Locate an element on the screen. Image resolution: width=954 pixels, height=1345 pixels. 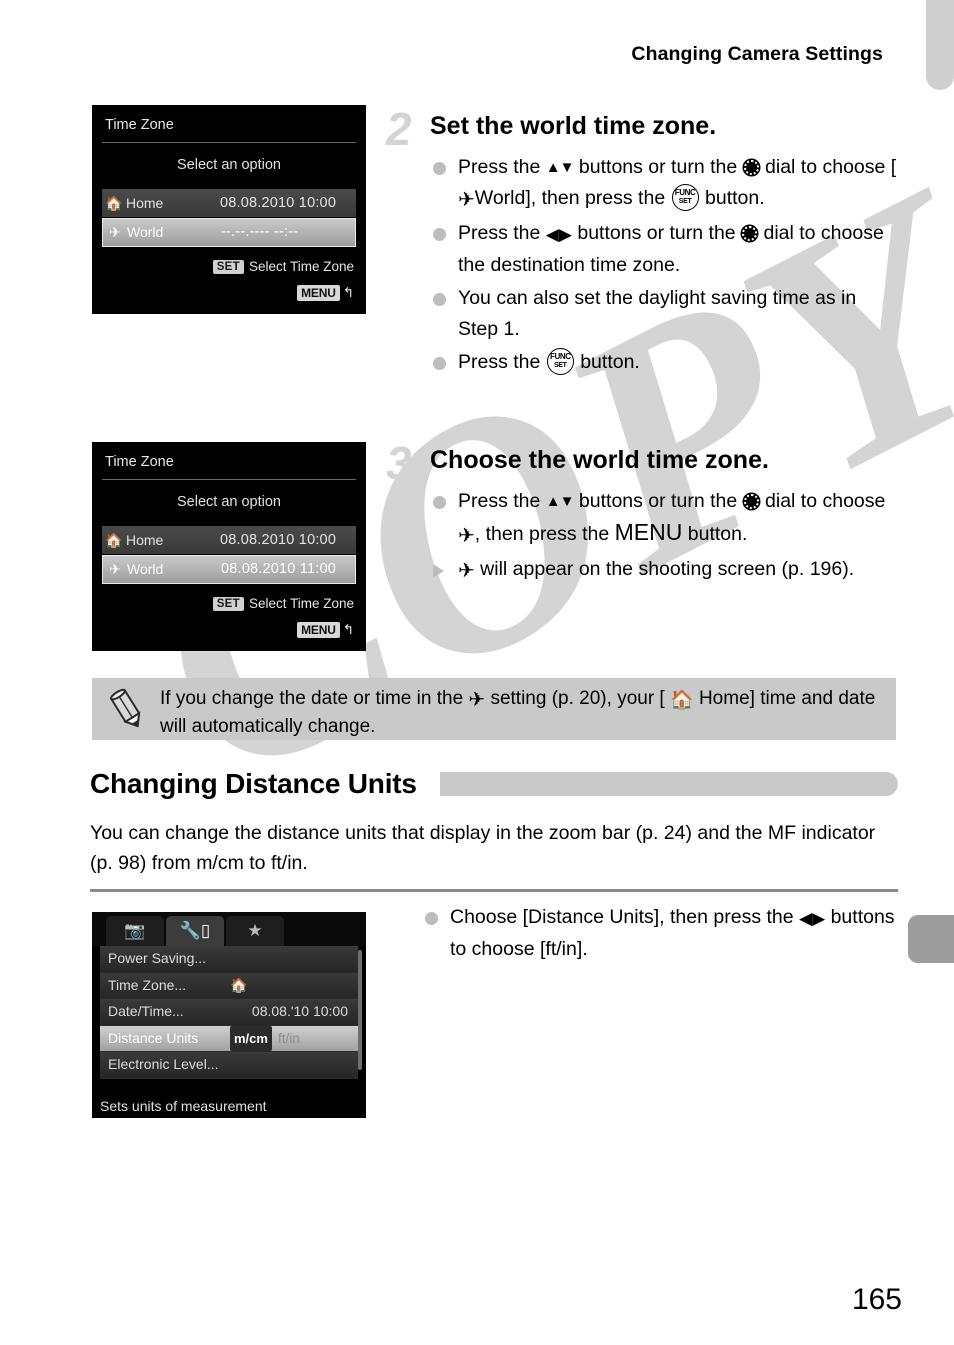
menu-scrollbar is located at coordinates (360, 1010).